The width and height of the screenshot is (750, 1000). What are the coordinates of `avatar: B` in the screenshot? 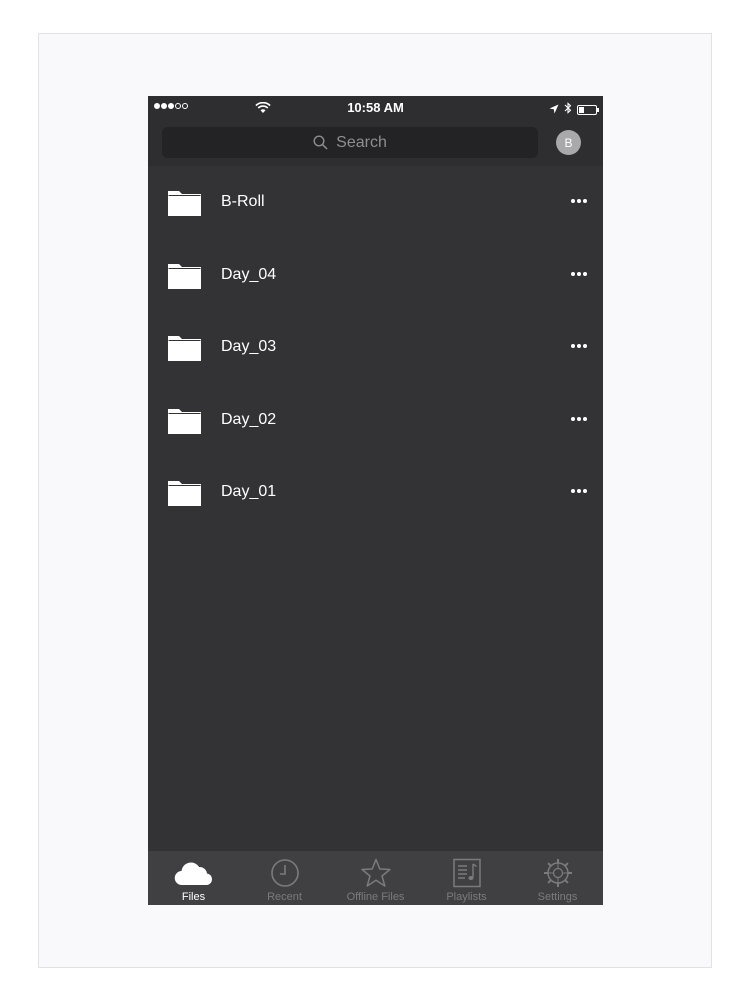 It's located at (568, 142).